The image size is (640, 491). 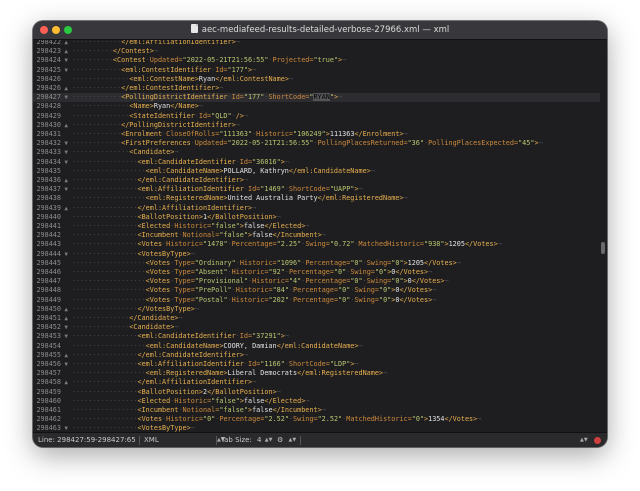 What do you see at coordinates (246, 440) in the screenshot?
I see `tab-size-selector: Tab Size: 4 ▲▼` at bounding box center [246, 440].